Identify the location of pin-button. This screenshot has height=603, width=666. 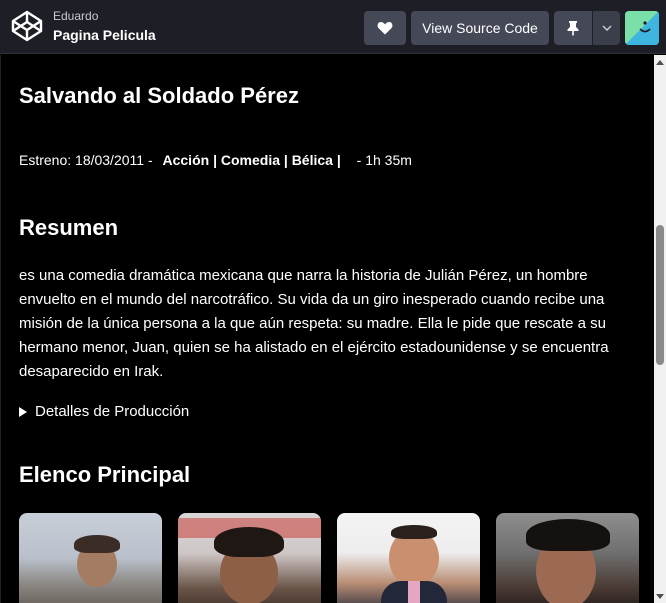
(573, 28).